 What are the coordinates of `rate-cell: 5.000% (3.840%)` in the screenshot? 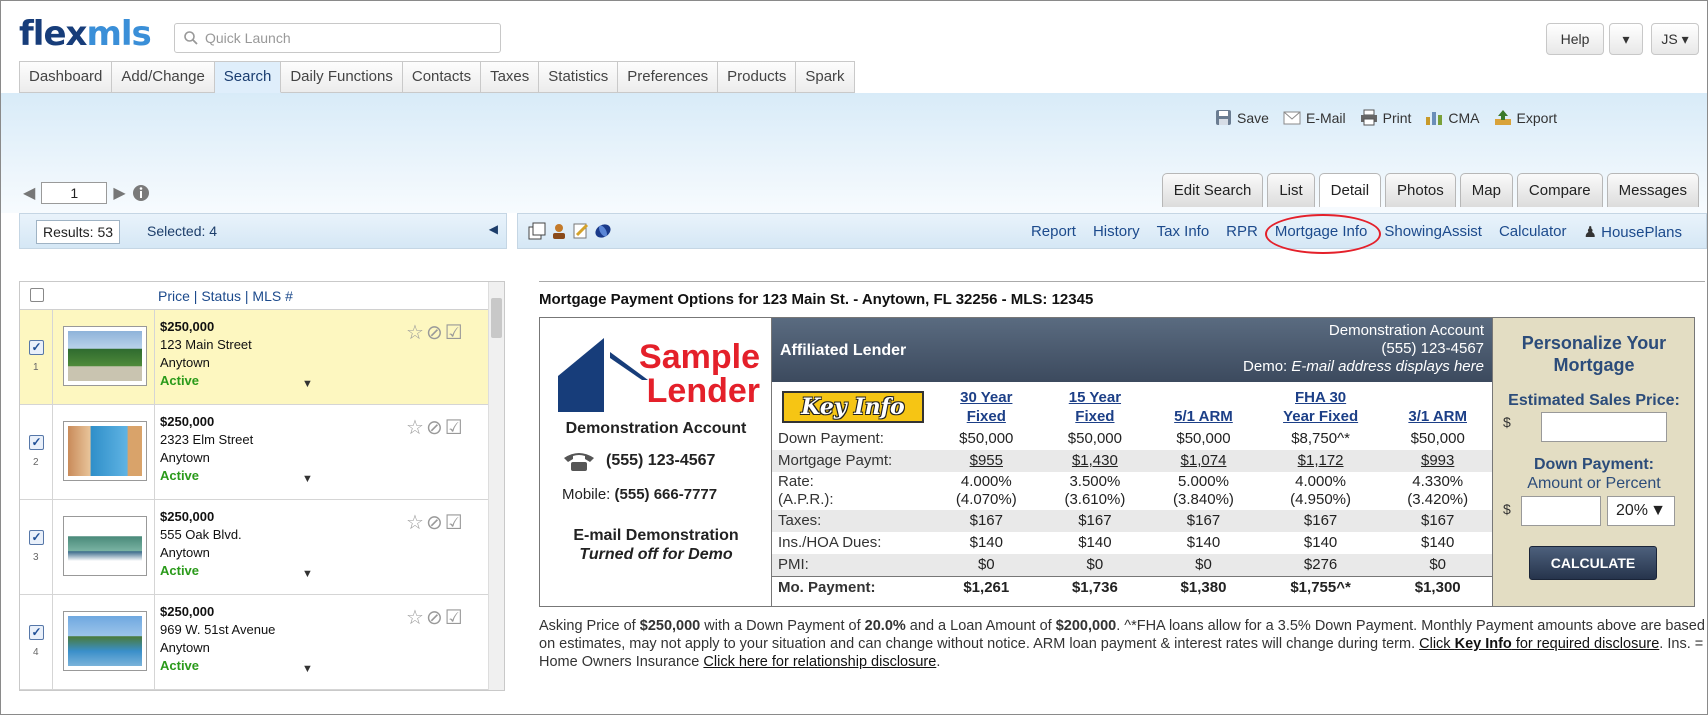 It's located at (1203, 490).